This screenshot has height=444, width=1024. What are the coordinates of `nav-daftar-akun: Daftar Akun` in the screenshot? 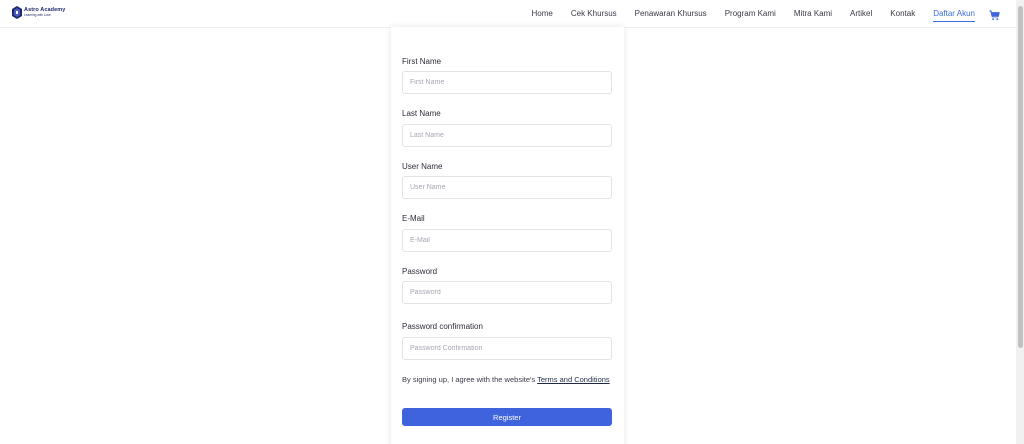 It's located at (954, 16).